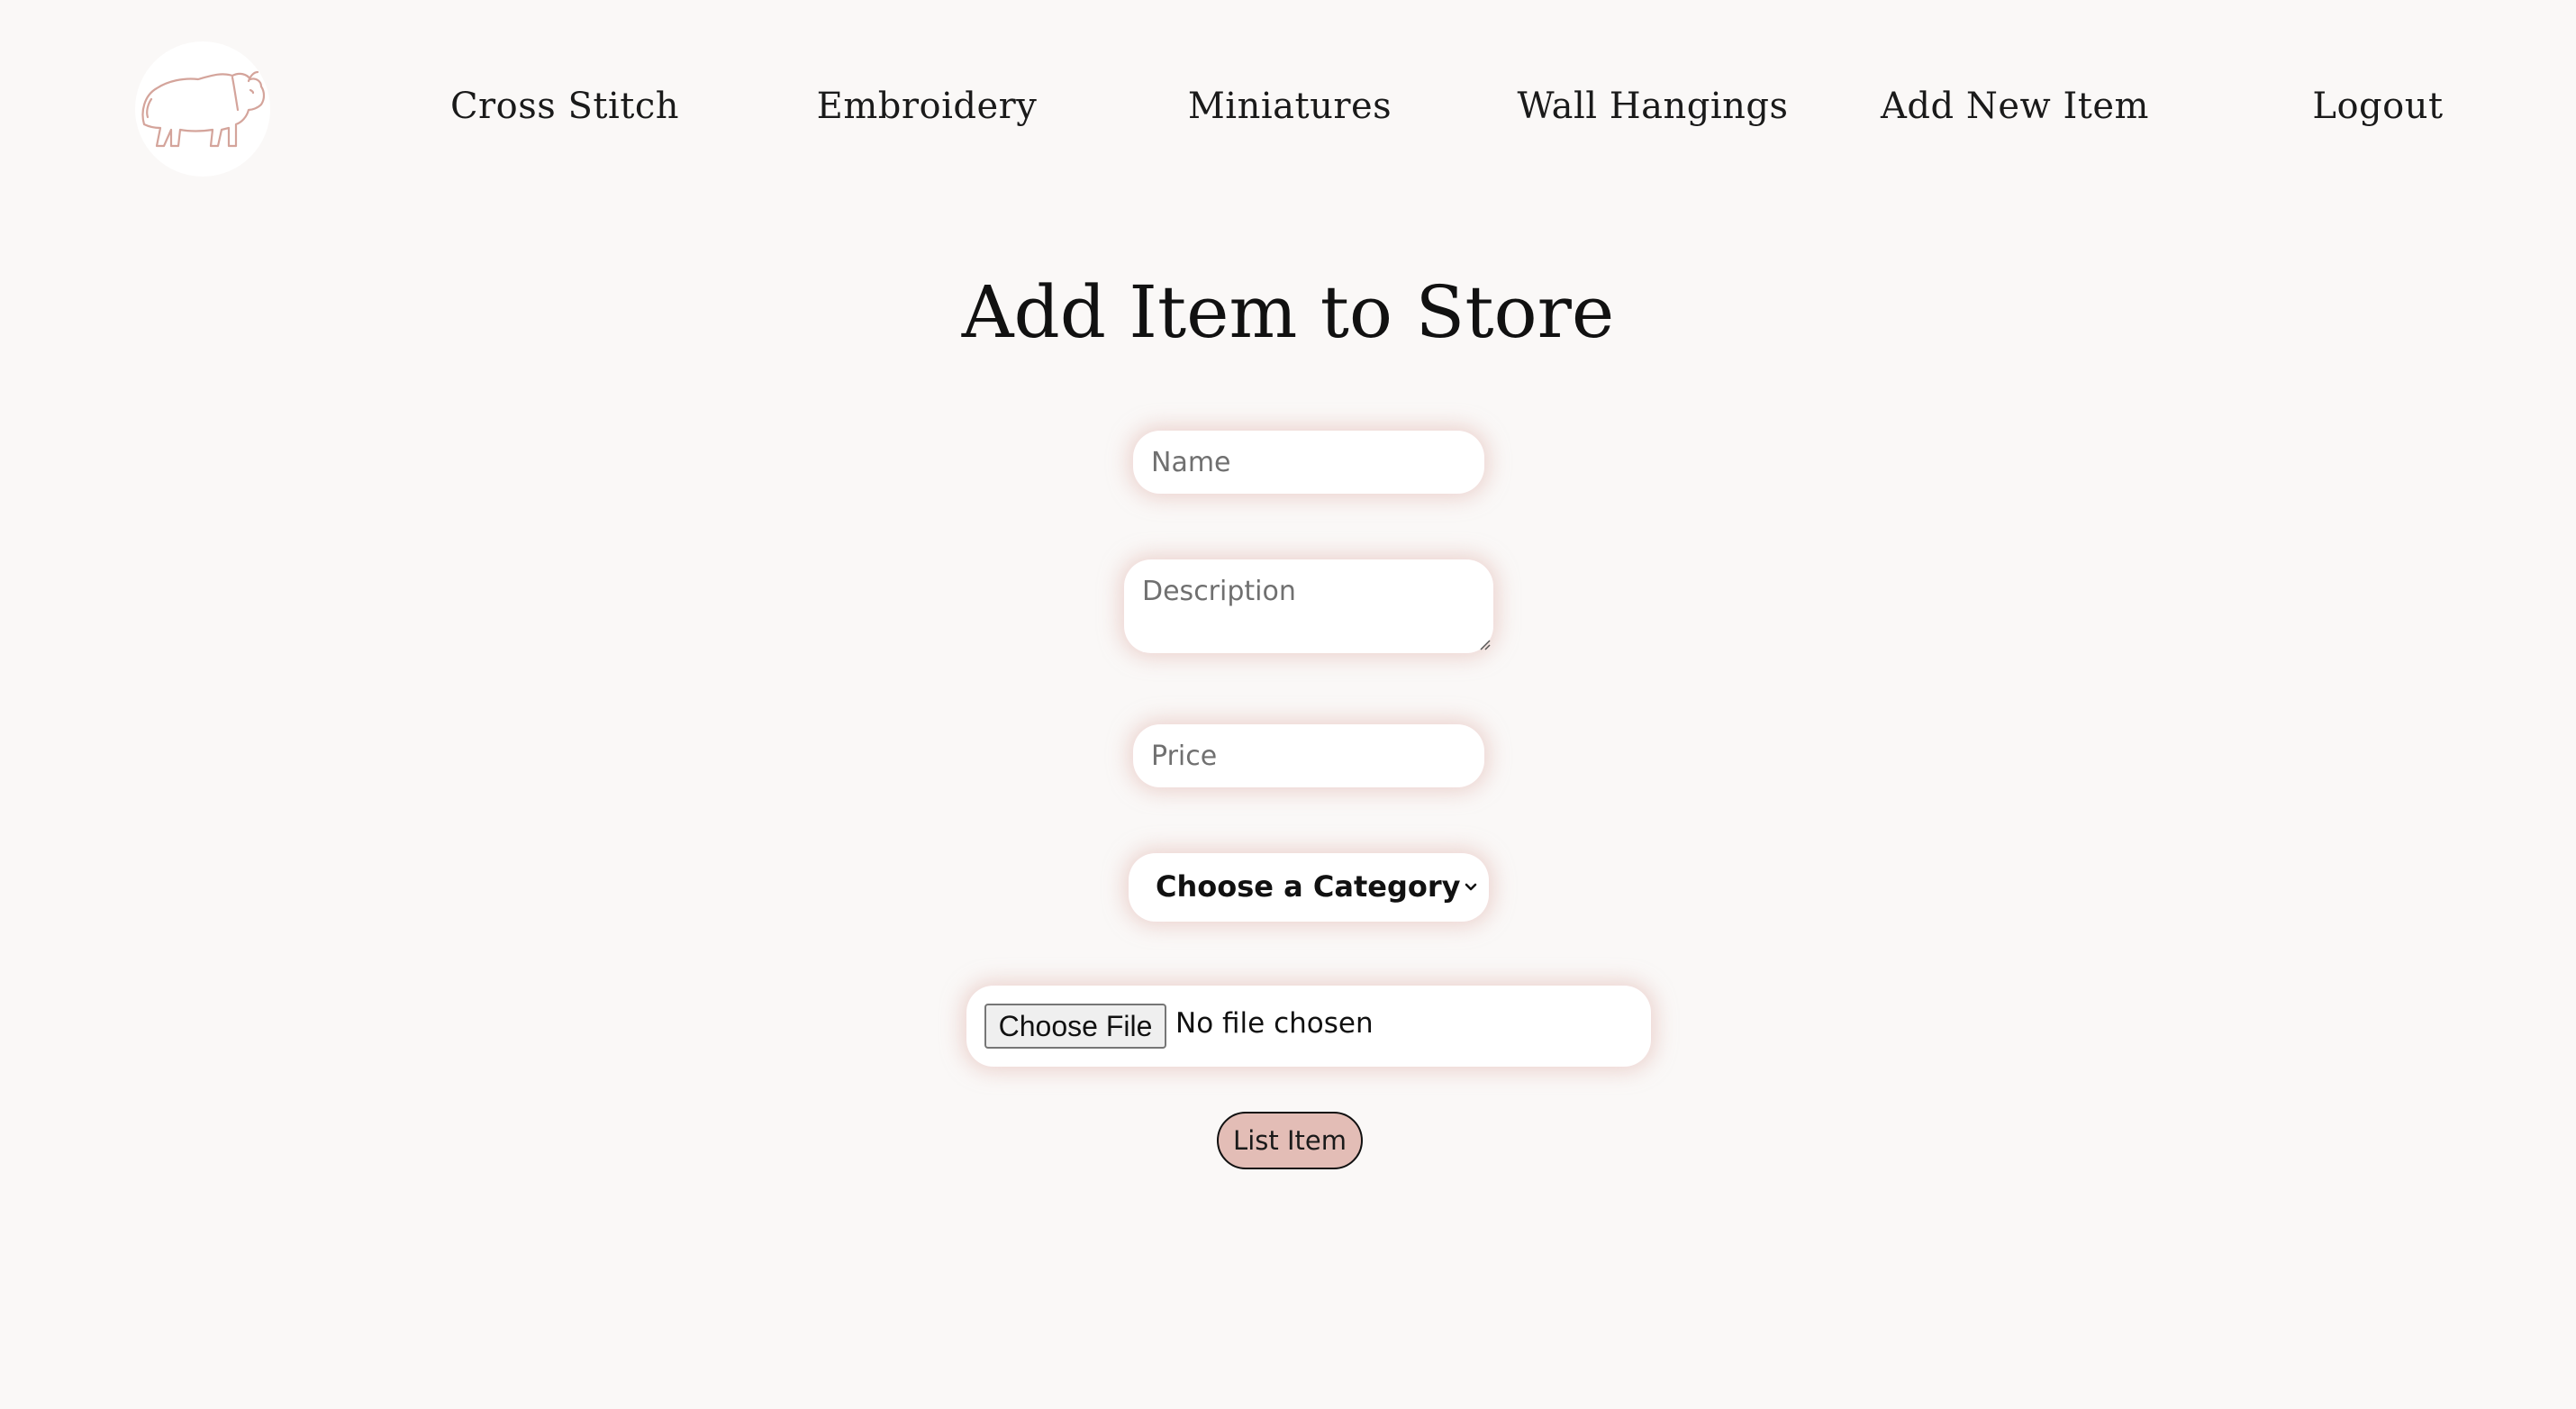  I want to click on choose-file-button: Choose File, so click(1075, 1027).